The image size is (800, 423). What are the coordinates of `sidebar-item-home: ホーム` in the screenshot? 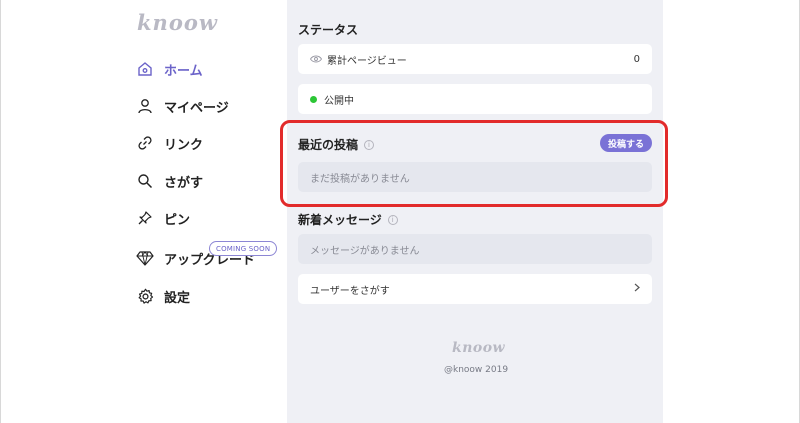 It's located at (169, 69).